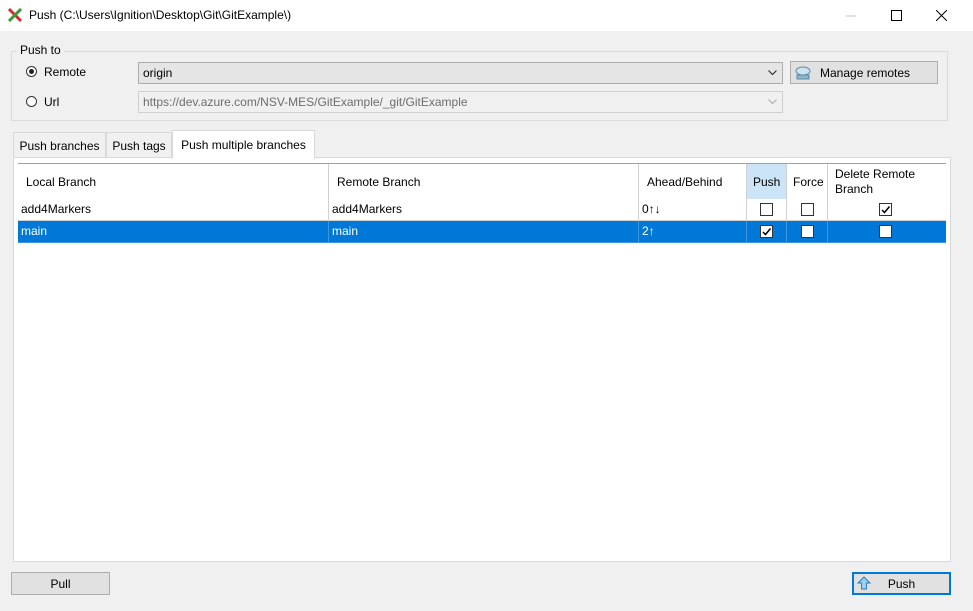 The height and width of the screenshot is (611, 973). Describe the element at coordinates (767, 181) in the screenshot. I see `column-header-push: Push` at that location.